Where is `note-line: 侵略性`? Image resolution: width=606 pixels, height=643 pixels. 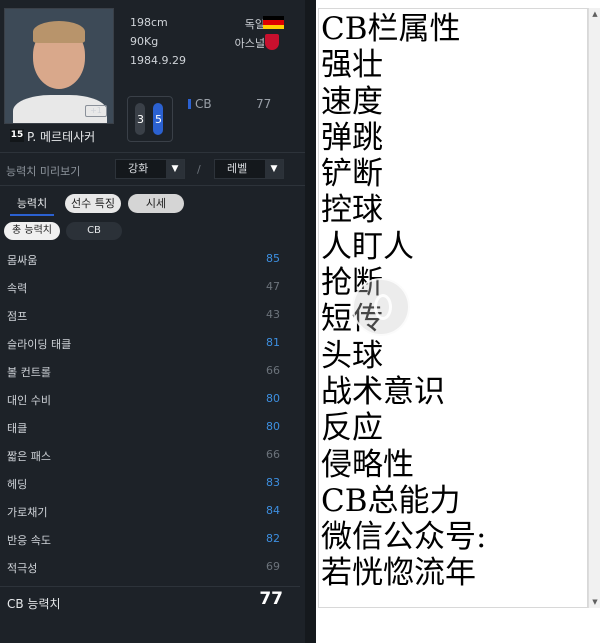 note-line: 侵略性 is located at coordinates (367, 464).